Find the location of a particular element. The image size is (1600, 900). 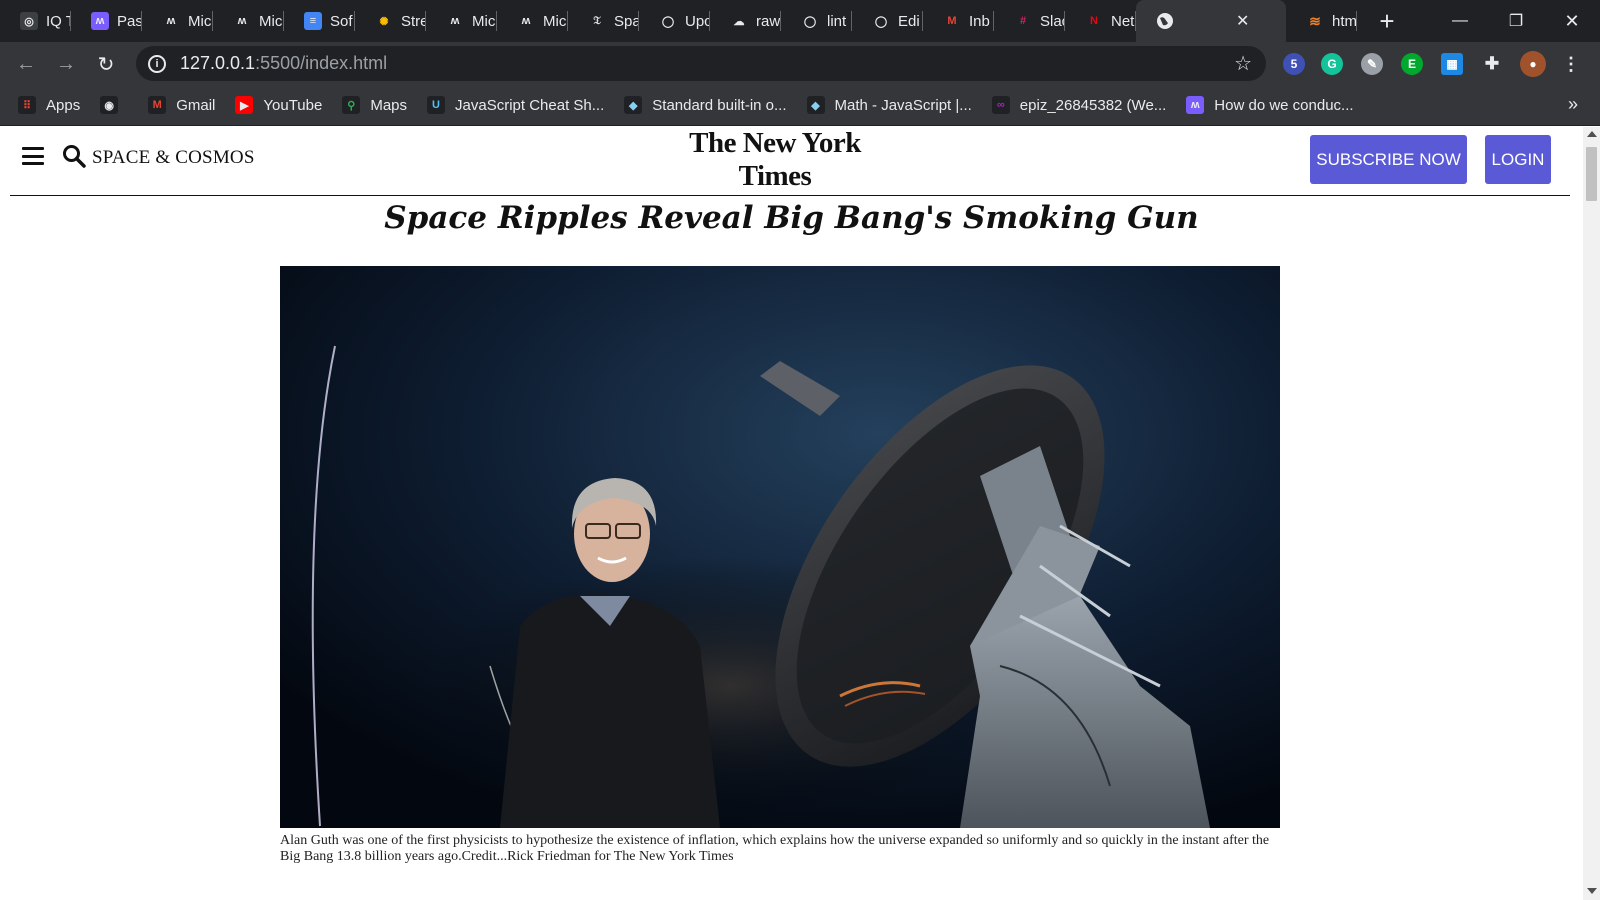

globe-icon is located at coordinates (1165, 21).